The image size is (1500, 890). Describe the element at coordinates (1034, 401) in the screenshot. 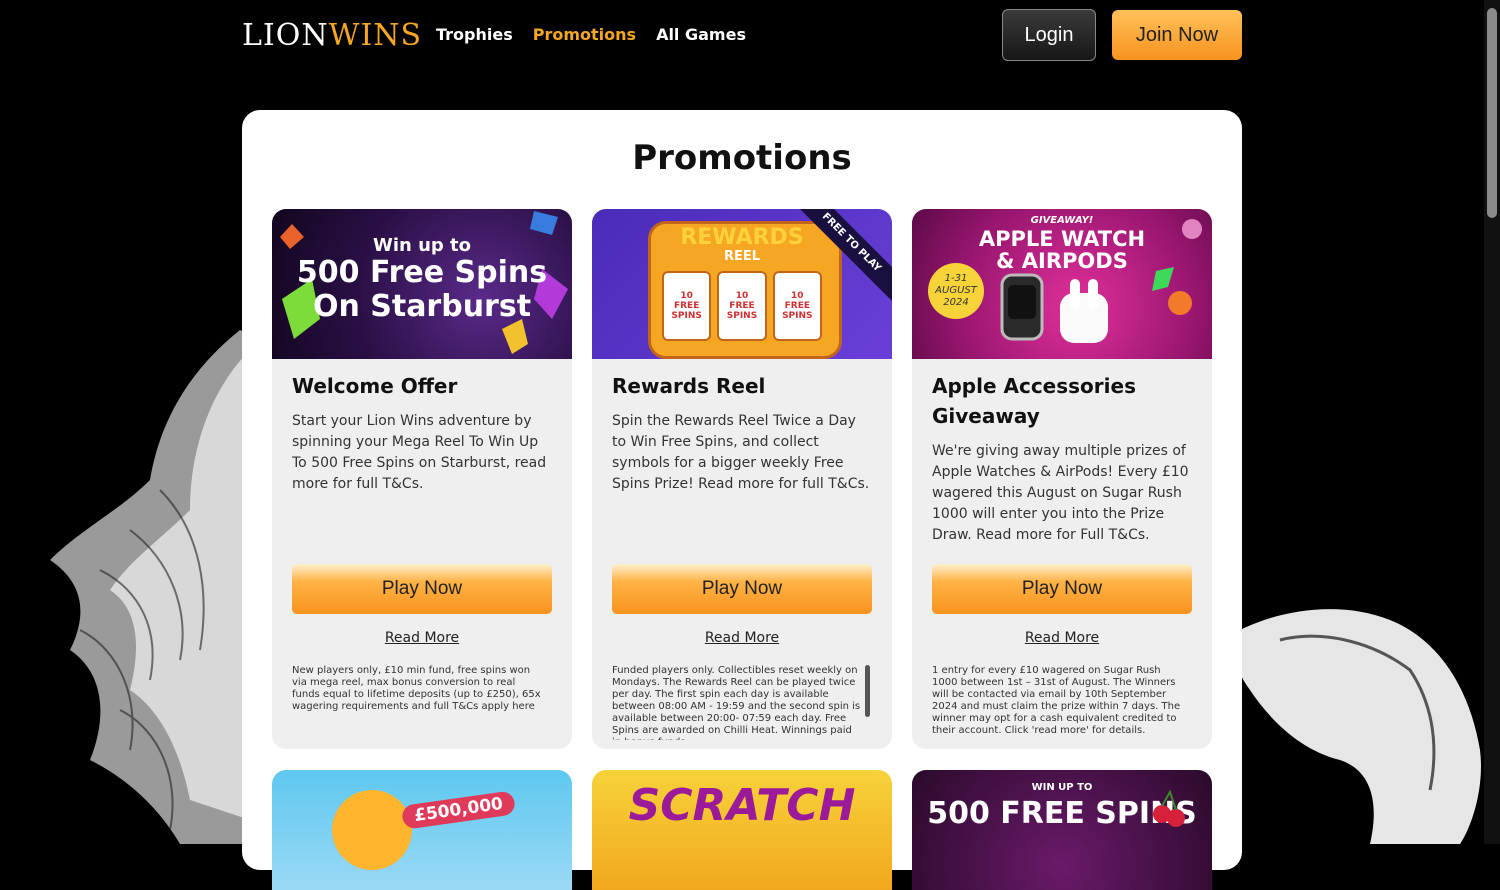

I see `promo-title: Apple Accessories Giveaway` at that location.